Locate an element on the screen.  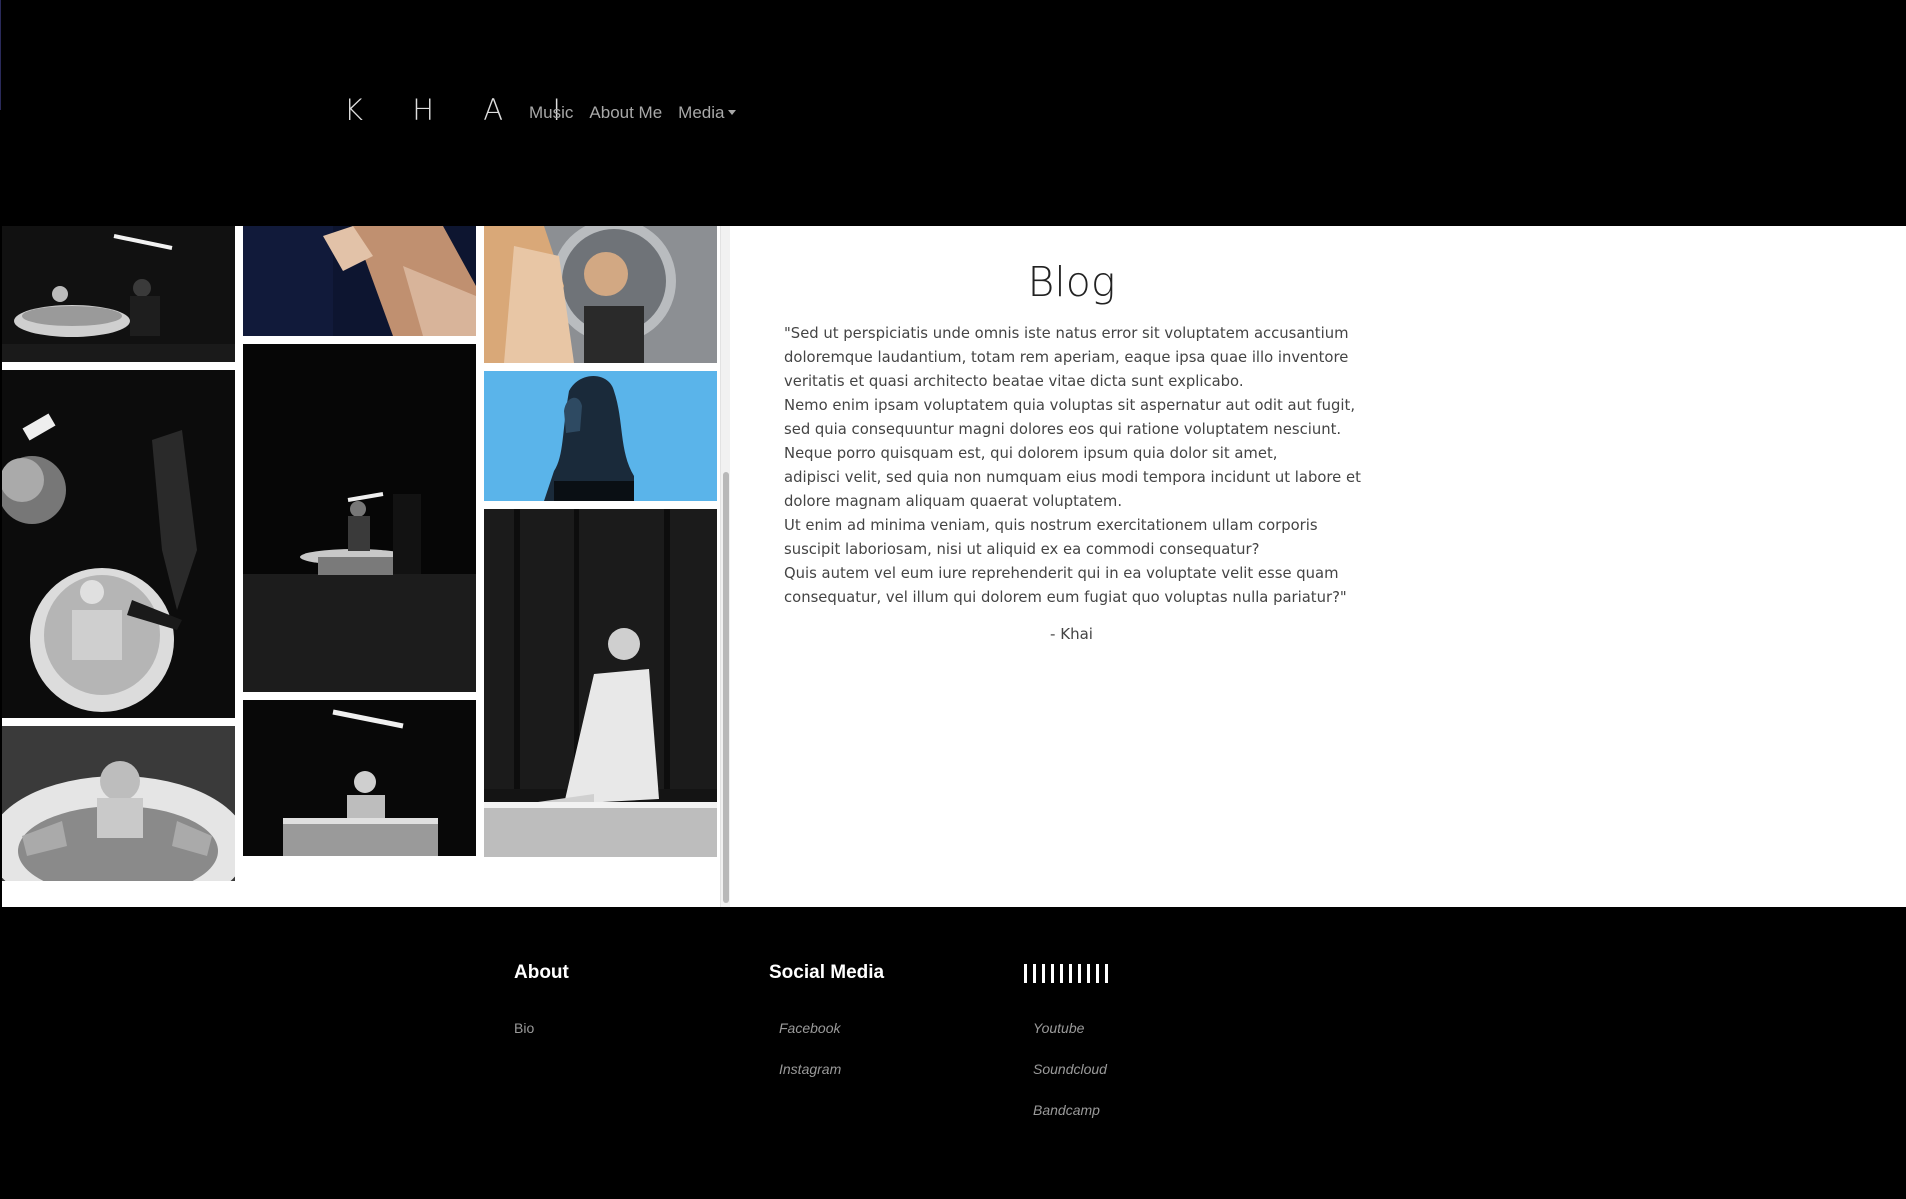
nav-music: Music is located at coordinates (551, 113).